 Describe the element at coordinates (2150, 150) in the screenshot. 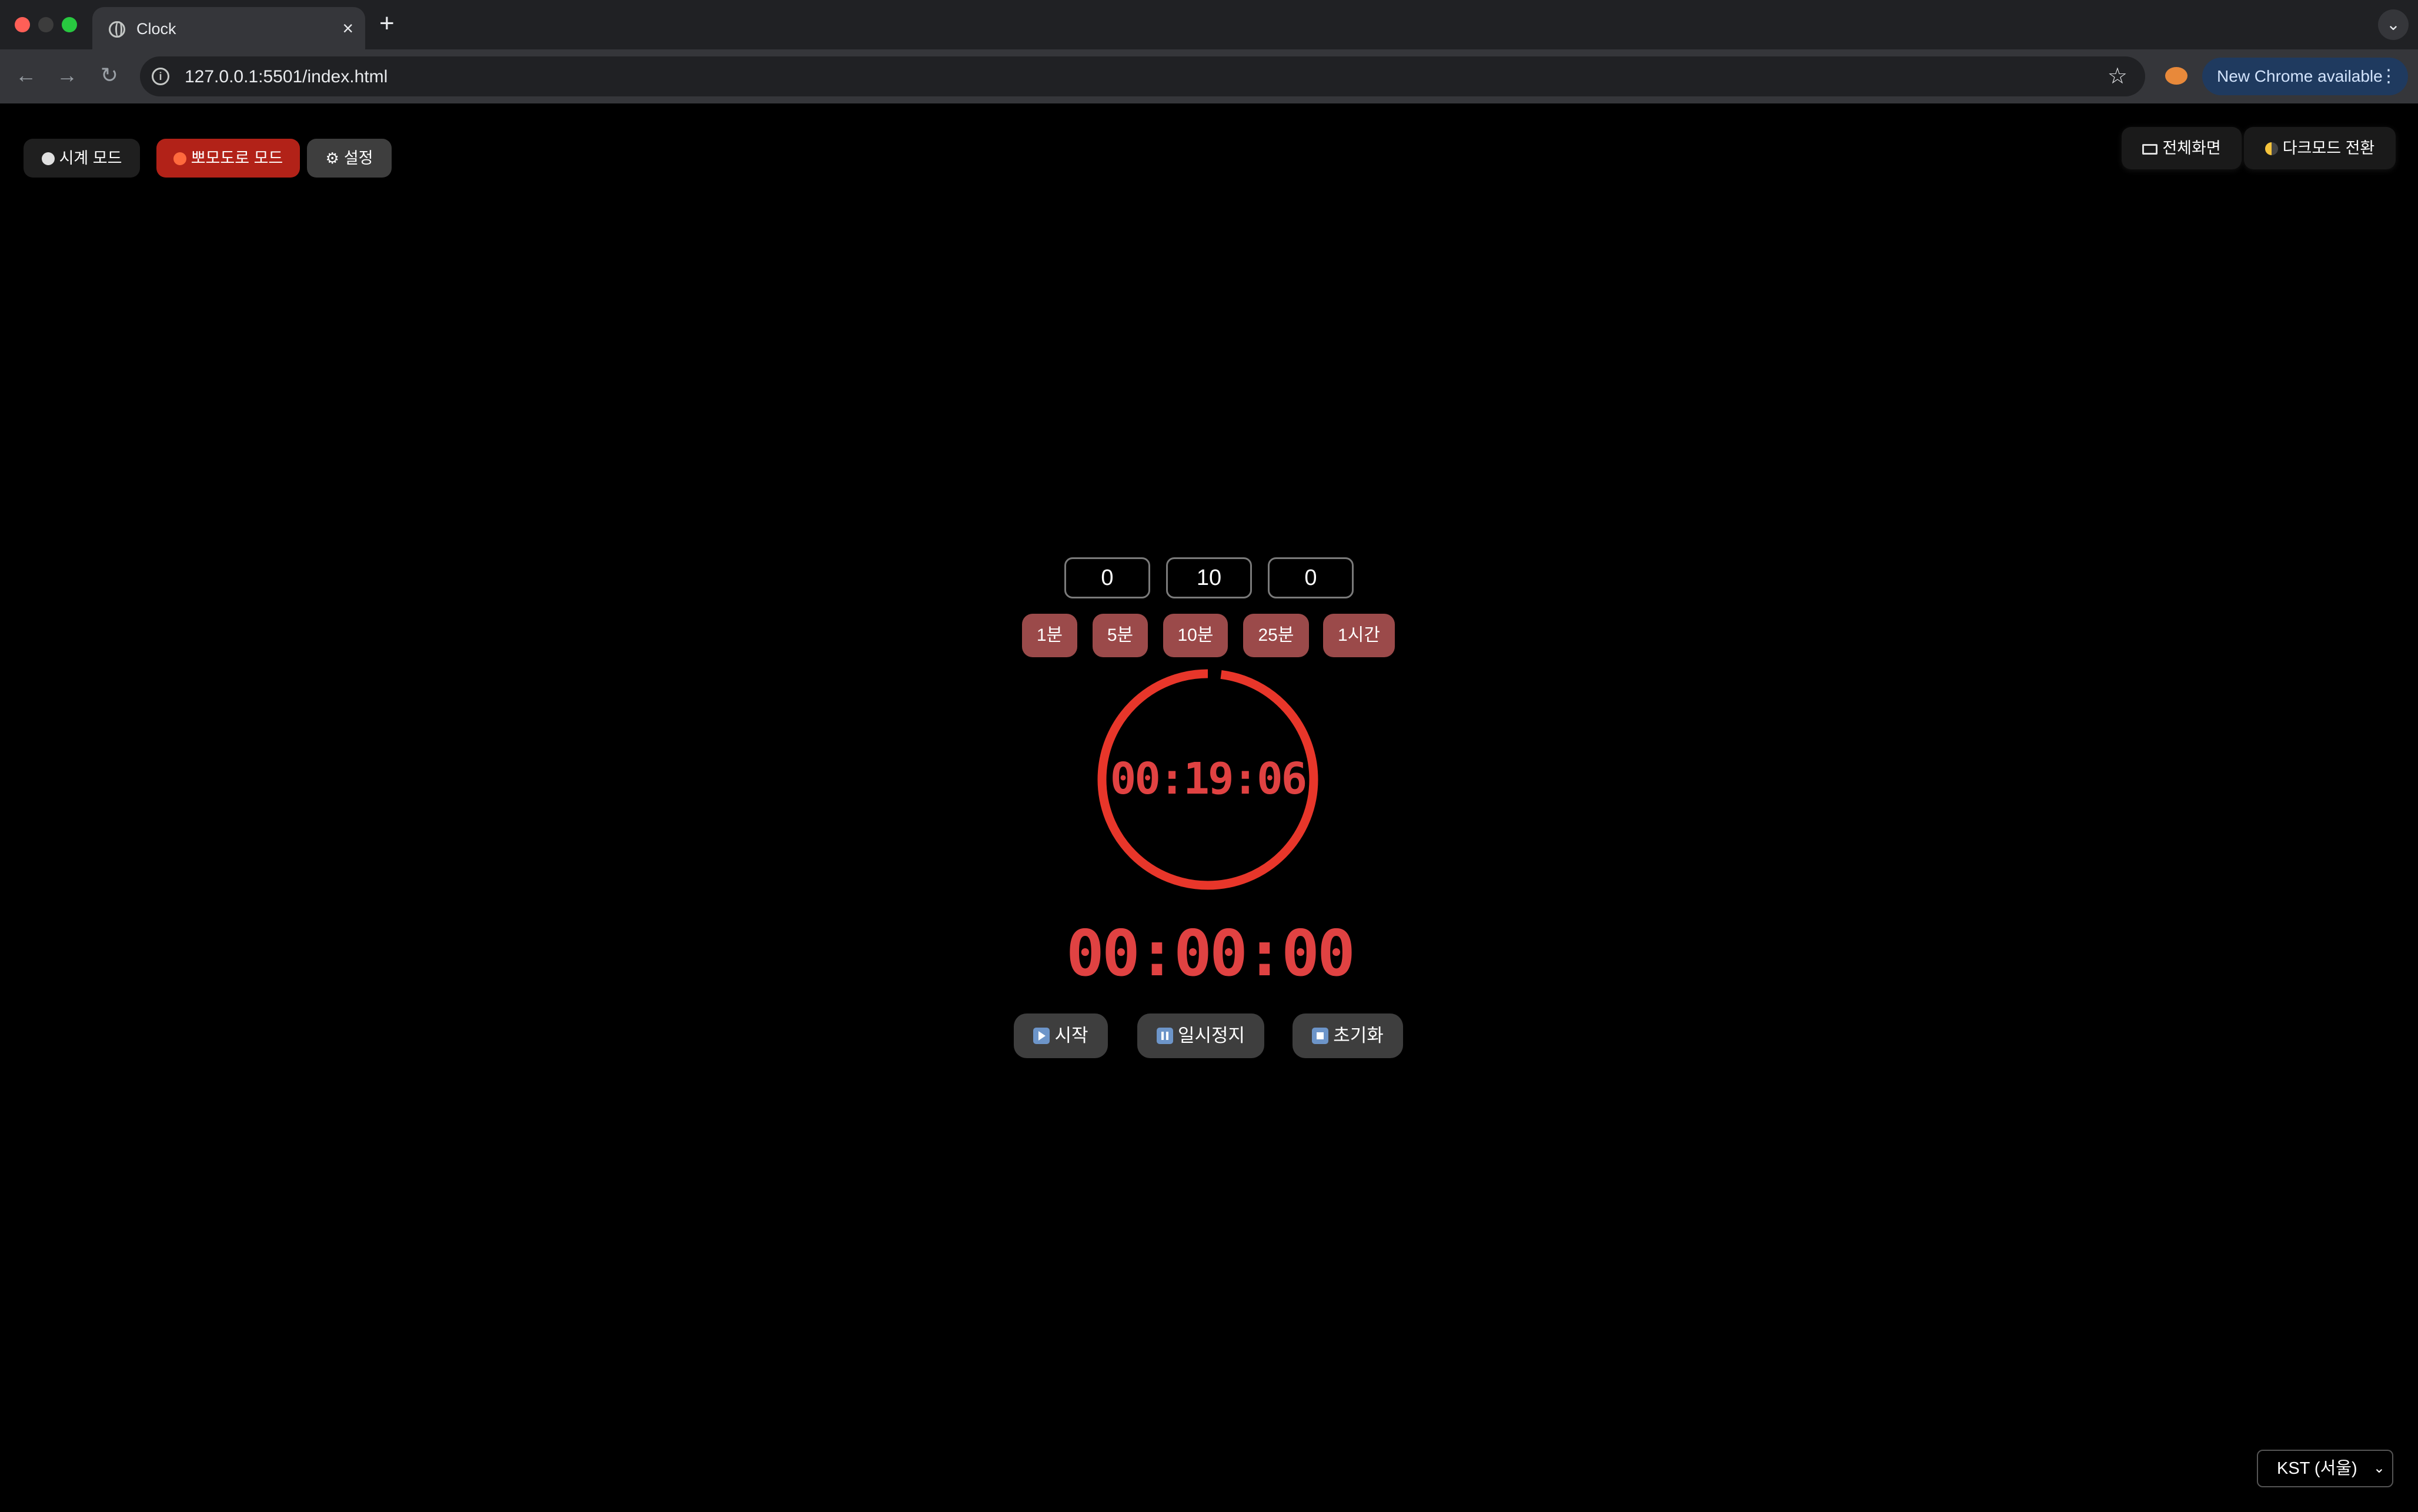

I see `monitor-icon` at that location.